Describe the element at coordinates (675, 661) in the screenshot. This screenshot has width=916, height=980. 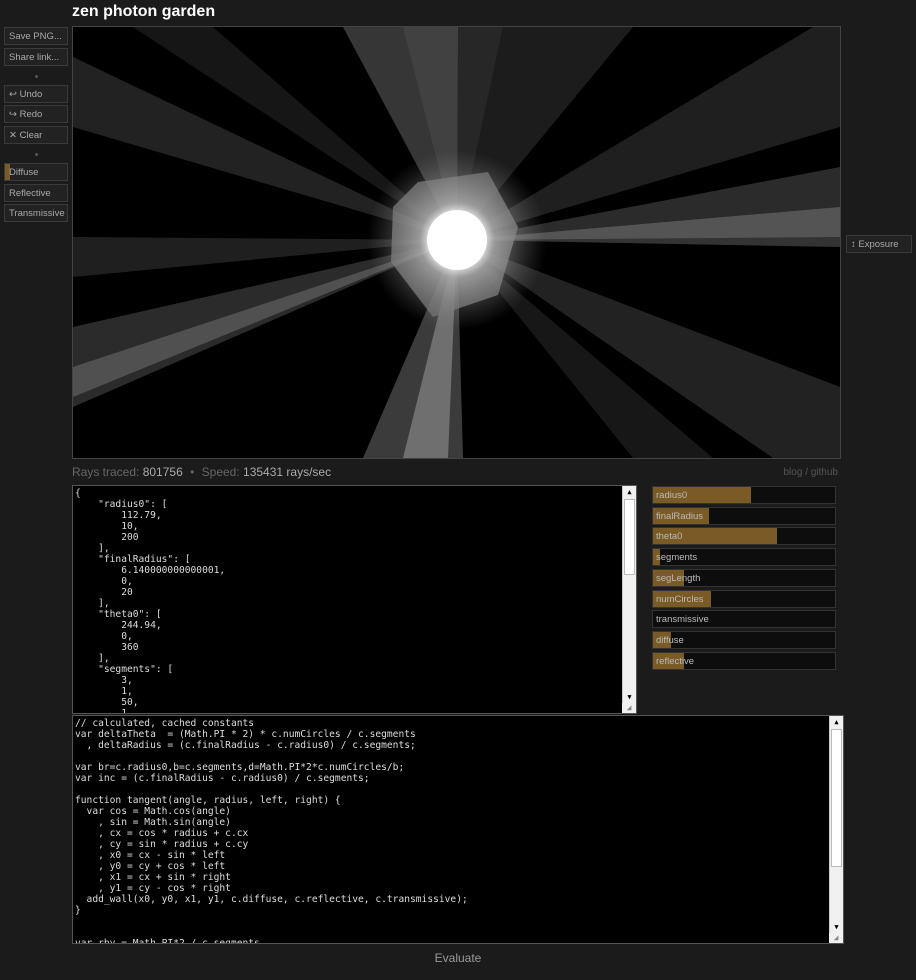
I see `param-label: reflective` at that location.